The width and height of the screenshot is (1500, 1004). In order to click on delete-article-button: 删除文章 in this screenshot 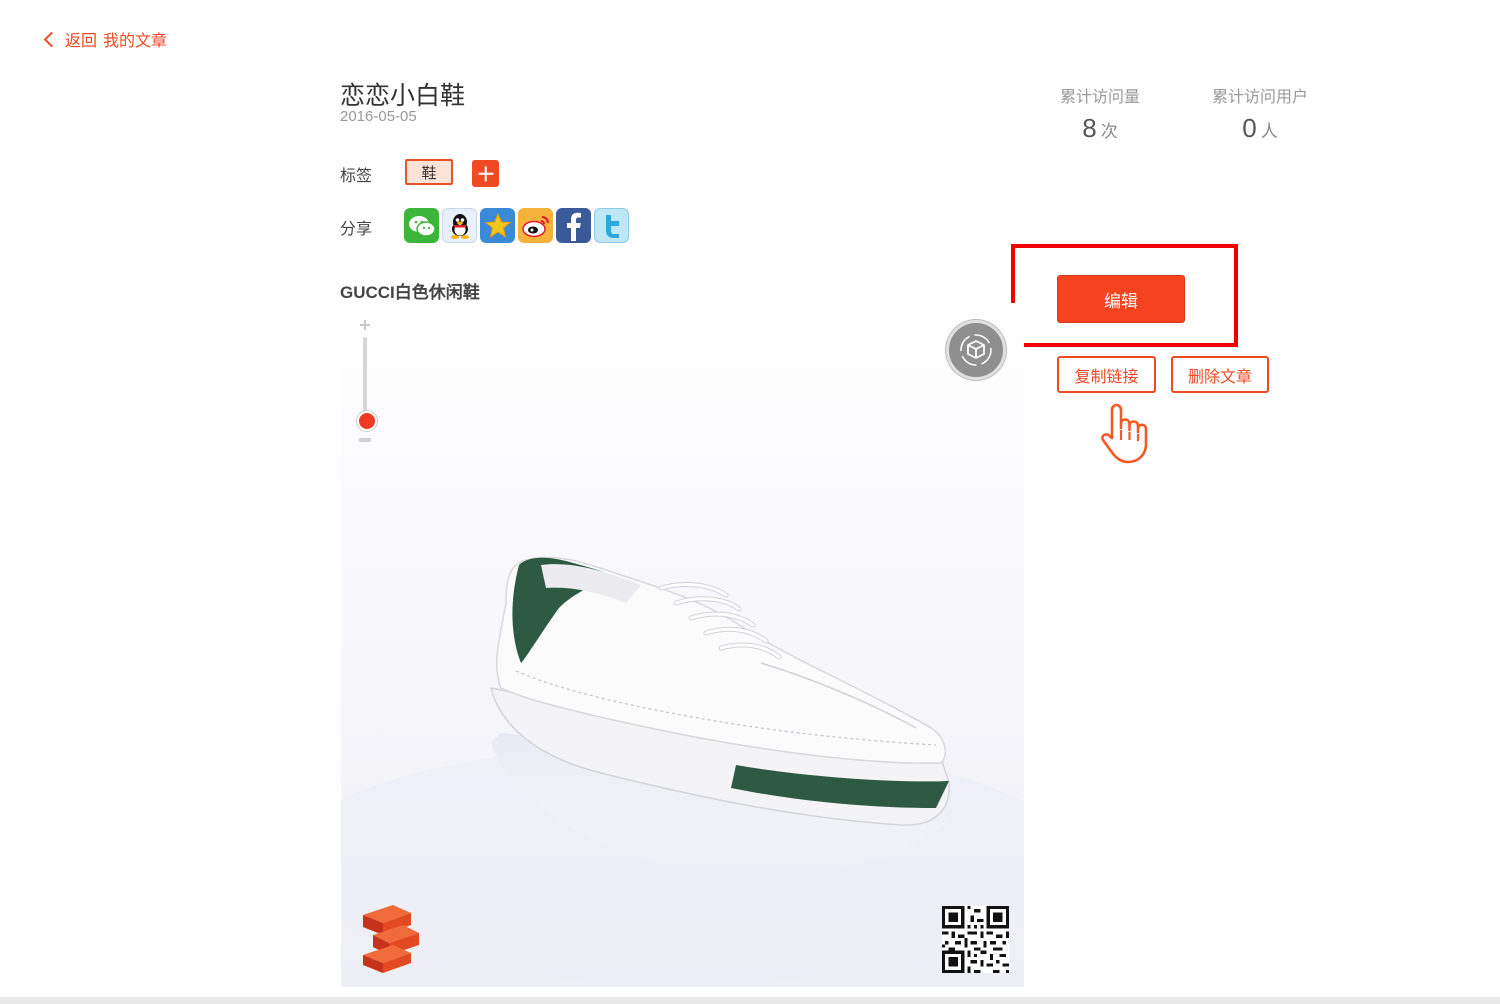, I will do `click(1220, 374)`.